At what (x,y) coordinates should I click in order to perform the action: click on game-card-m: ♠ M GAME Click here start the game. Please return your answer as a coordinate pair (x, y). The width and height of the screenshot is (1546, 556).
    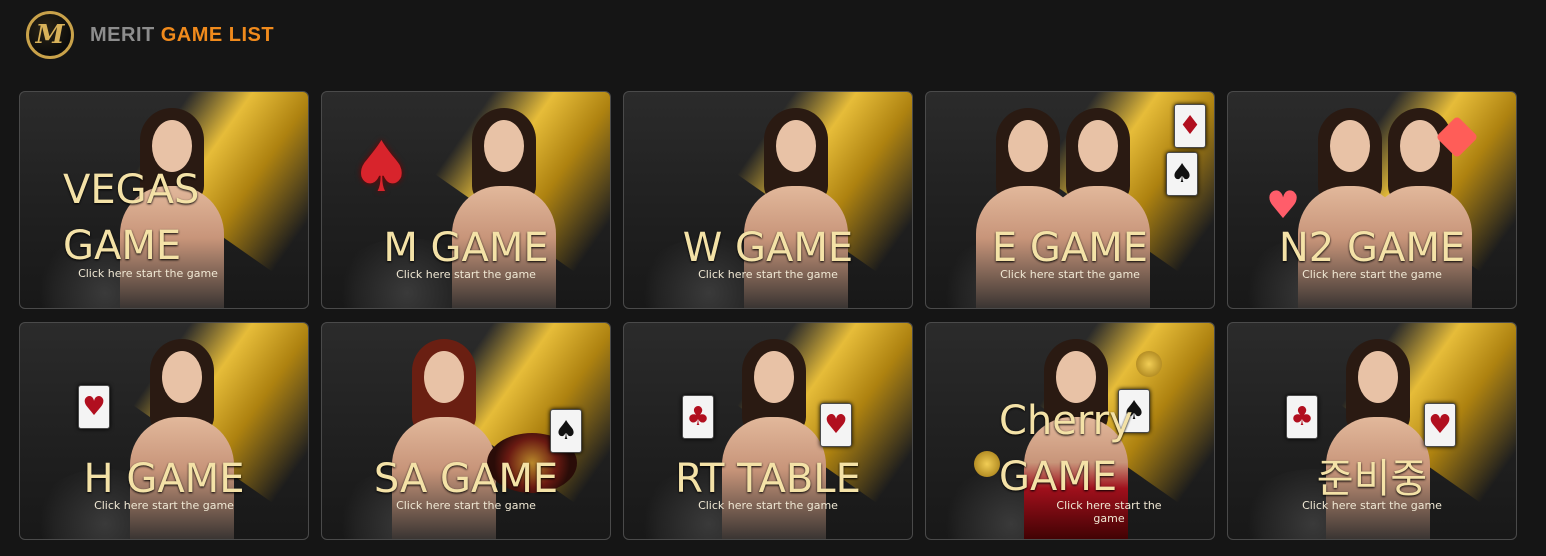
    Looking at the image, I should click on (466, 200).